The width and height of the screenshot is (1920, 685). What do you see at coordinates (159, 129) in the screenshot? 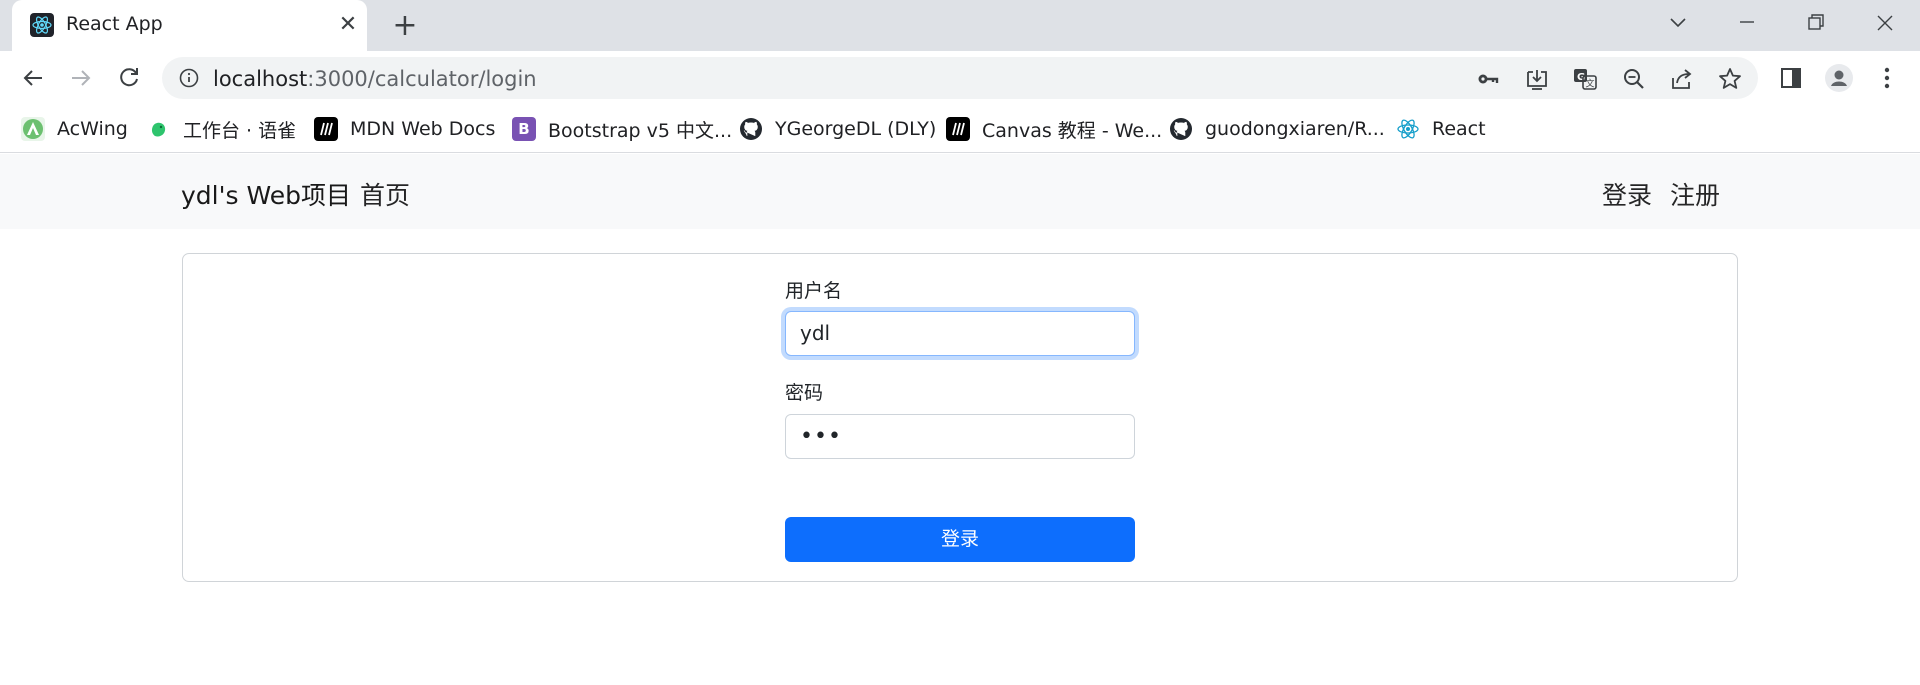
I see `yuque-icon` at bounding box center [159, 129].